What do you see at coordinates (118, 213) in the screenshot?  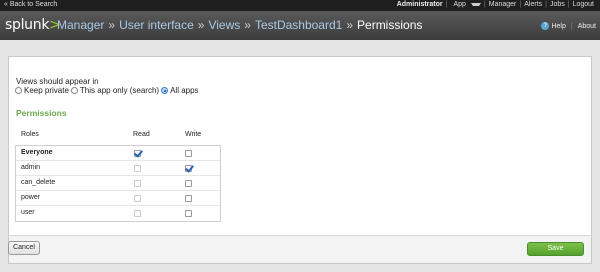 I see `table-row: user` at bounding box center [118, 213].